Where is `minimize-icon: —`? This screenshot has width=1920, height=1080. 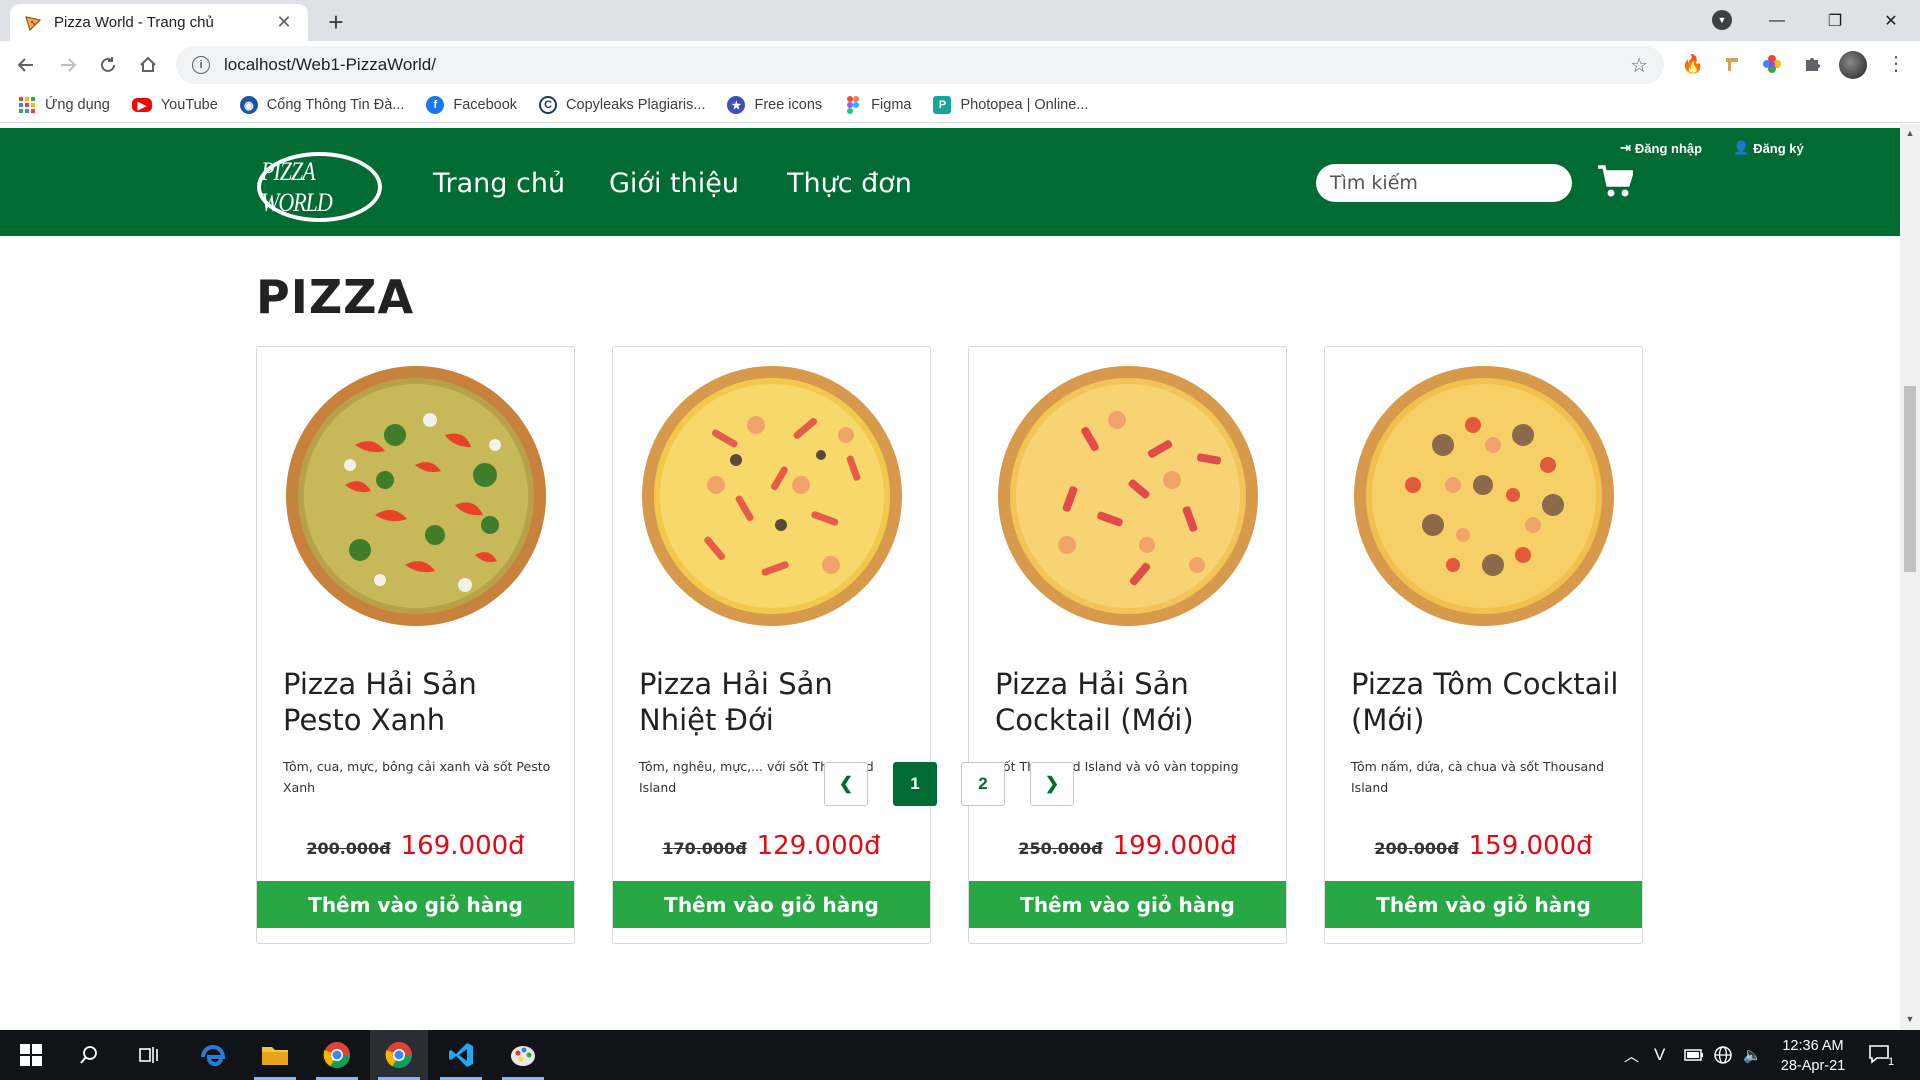 minimize-icon: — is located at coordinates (1777, 20).